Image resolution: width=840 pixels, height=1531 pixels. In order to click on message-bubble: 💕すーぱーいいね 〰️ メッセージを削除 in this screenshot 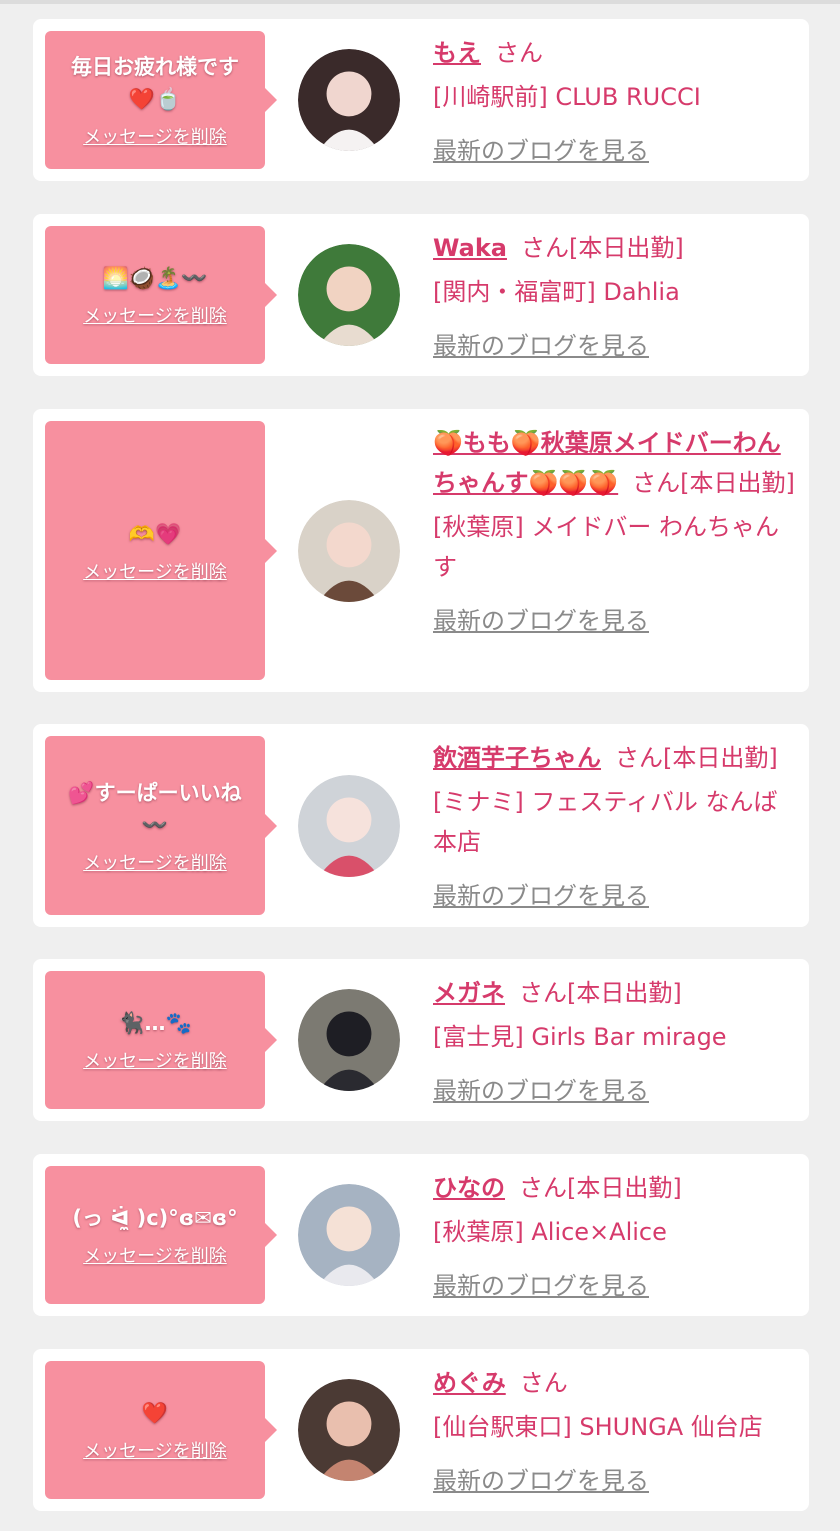, I will do `click(161, 825)`.